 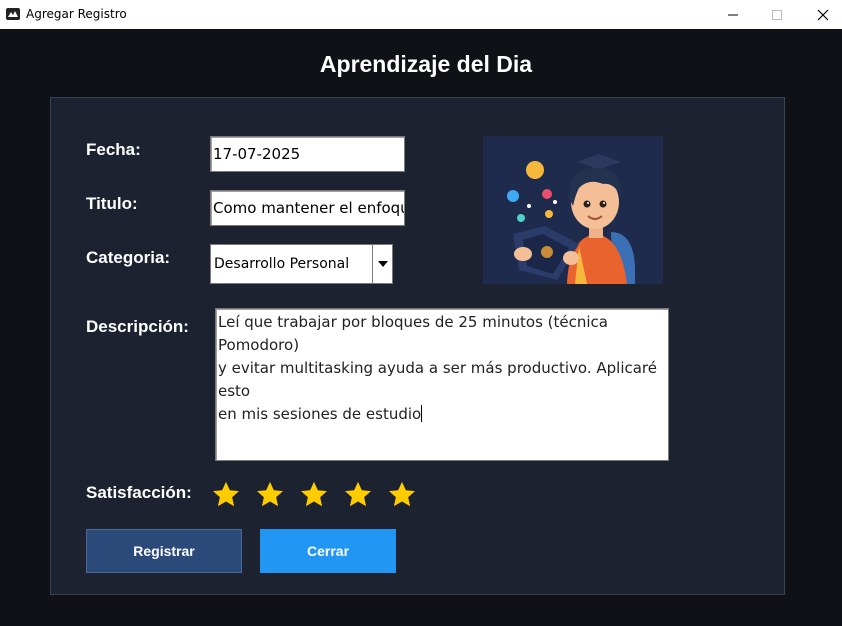 What do you see at coordinates (164, 551) in the screenshot?
I see `register-button: Registrar` at bounding box center [164, 551].